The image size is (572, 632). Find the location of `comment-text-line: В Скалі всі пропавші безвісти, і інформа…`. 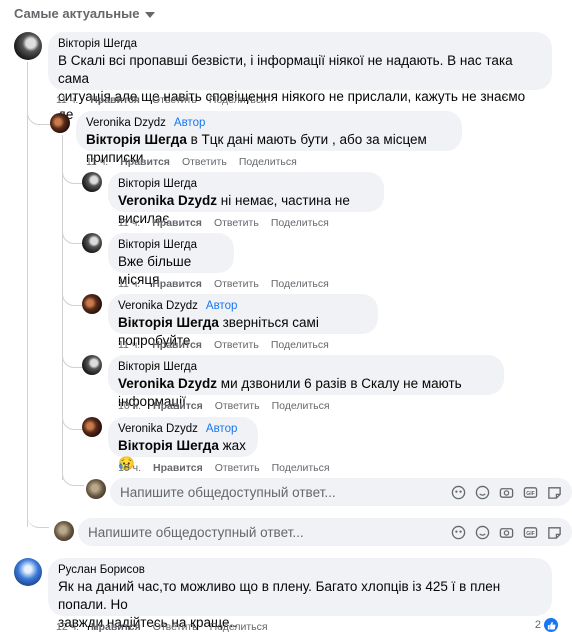

comment-text-line: В Скалі всі пропавші безвісти, і інформа… is located at coordinates (285, 69).